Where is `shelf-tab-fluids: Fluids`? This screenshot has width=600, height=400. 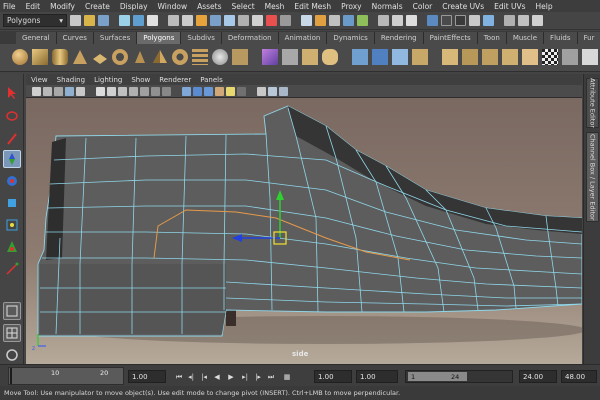 shelf-tab-fluids: Fluids is located at coordinates (561, 38).